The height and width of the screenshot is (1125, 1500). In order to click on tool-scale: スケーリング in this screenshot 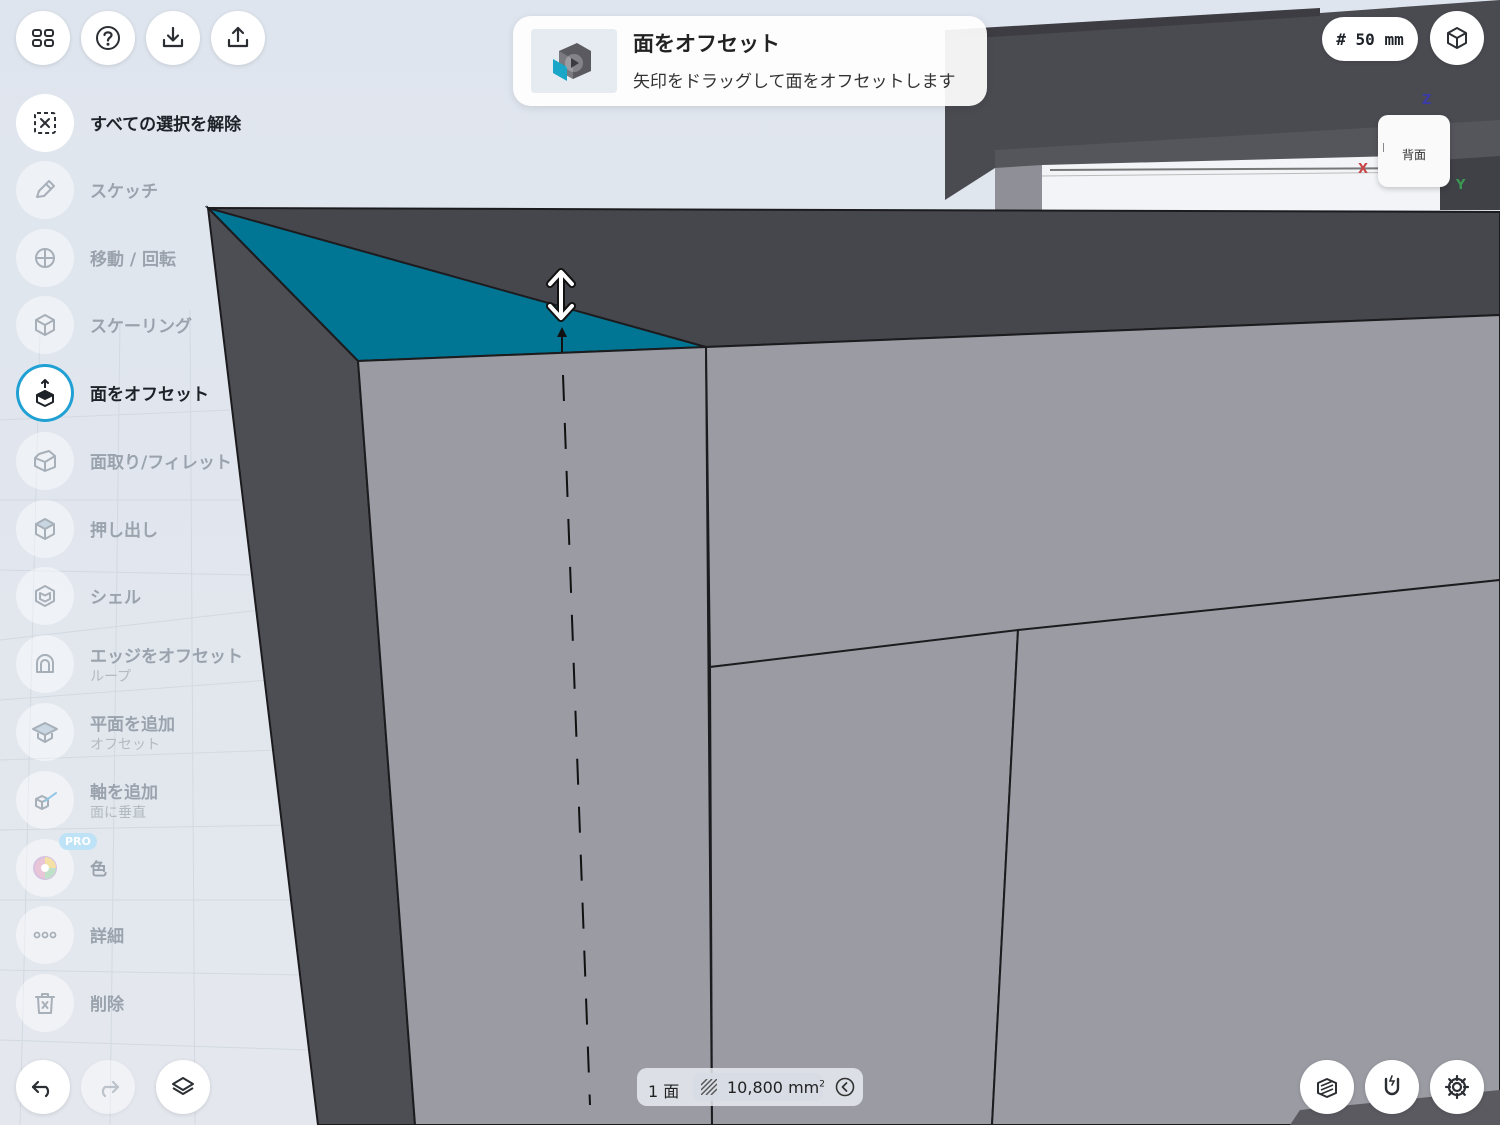, I will do `click(141, 325)`.